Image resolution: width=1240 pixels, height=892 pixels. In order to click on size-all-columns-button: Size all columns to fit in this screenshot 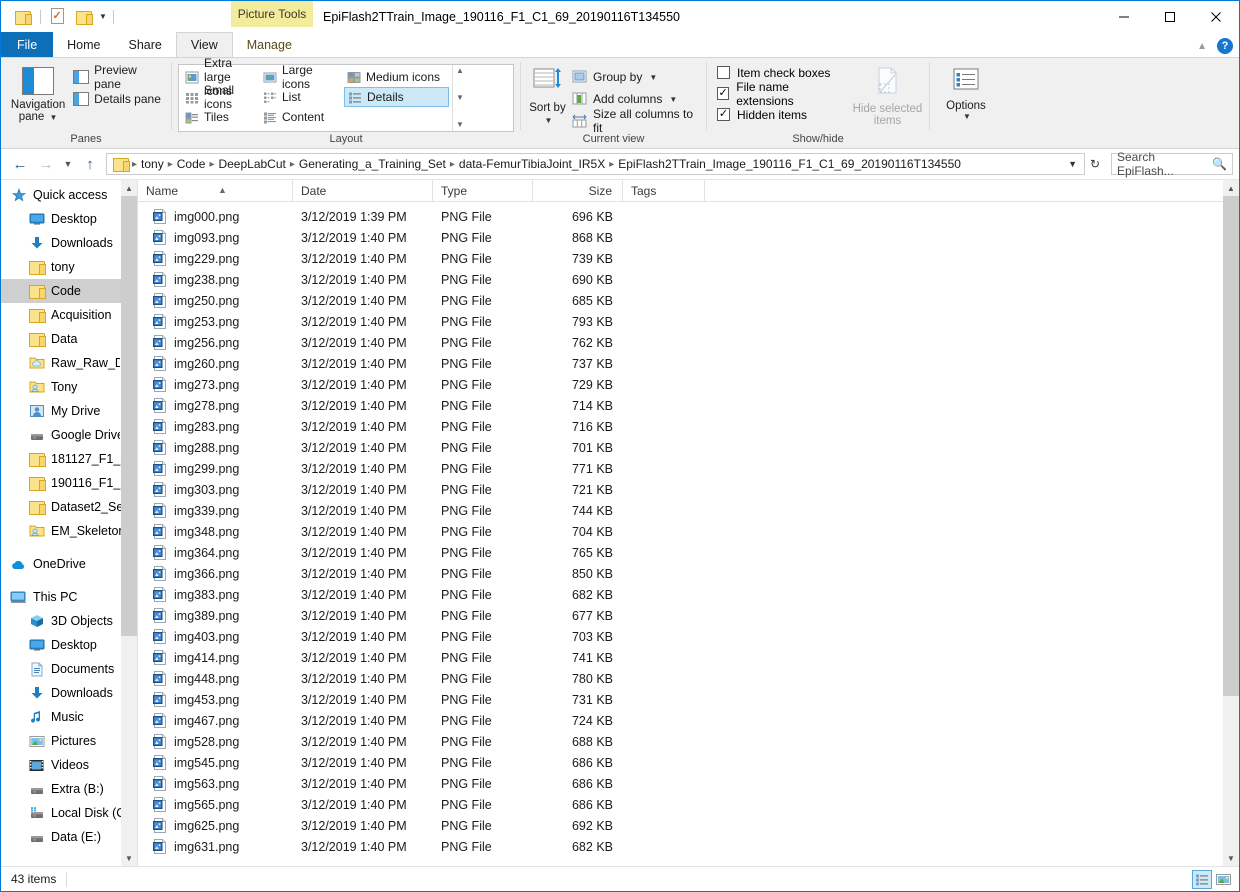, I will do `click(634, 121)`.